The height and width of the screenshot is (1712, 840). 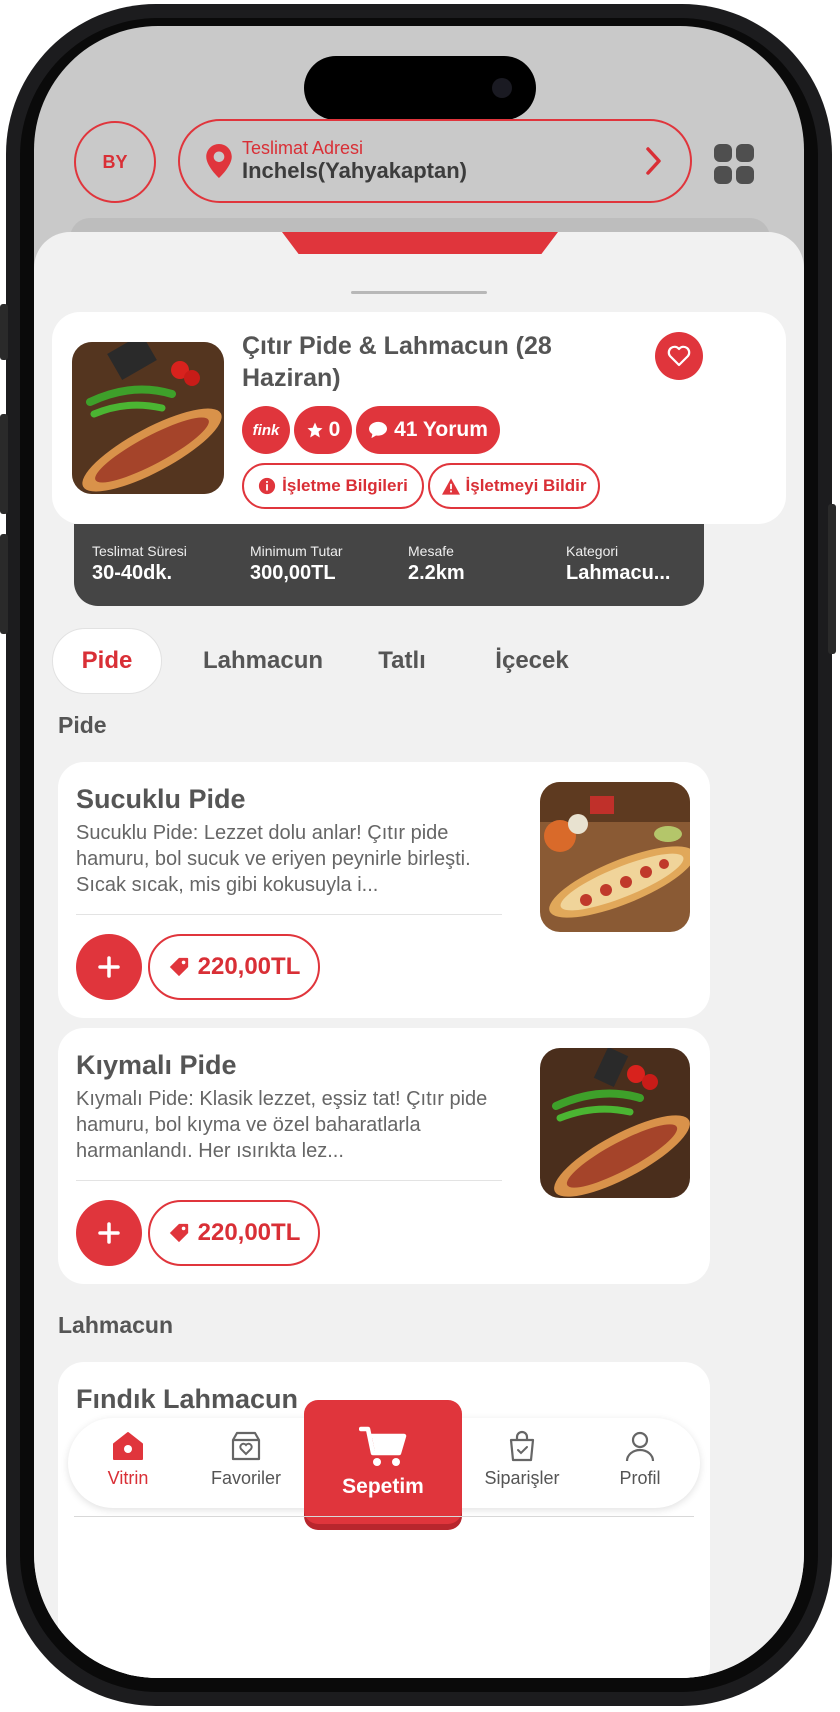 I want to click on report-business-label: İşletmeyi Bildir, so click(x=526, y=485).